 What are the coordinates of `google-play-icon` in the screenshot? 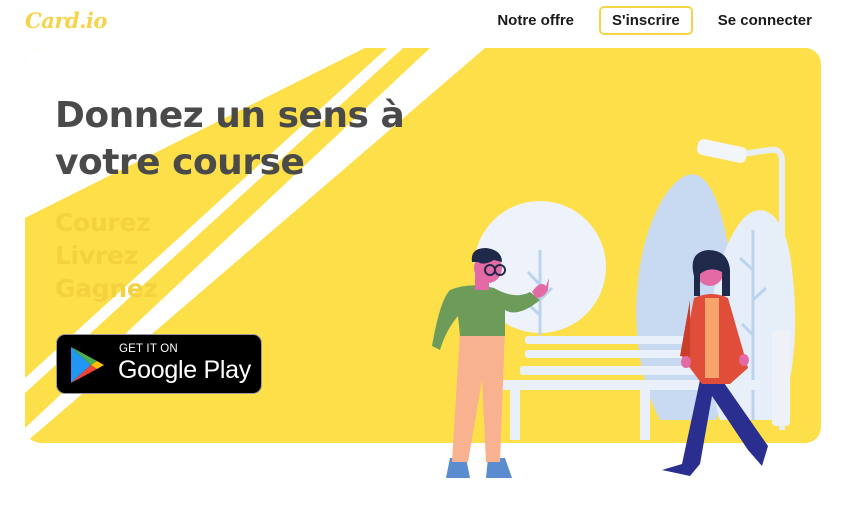 It's located at (87, 365).